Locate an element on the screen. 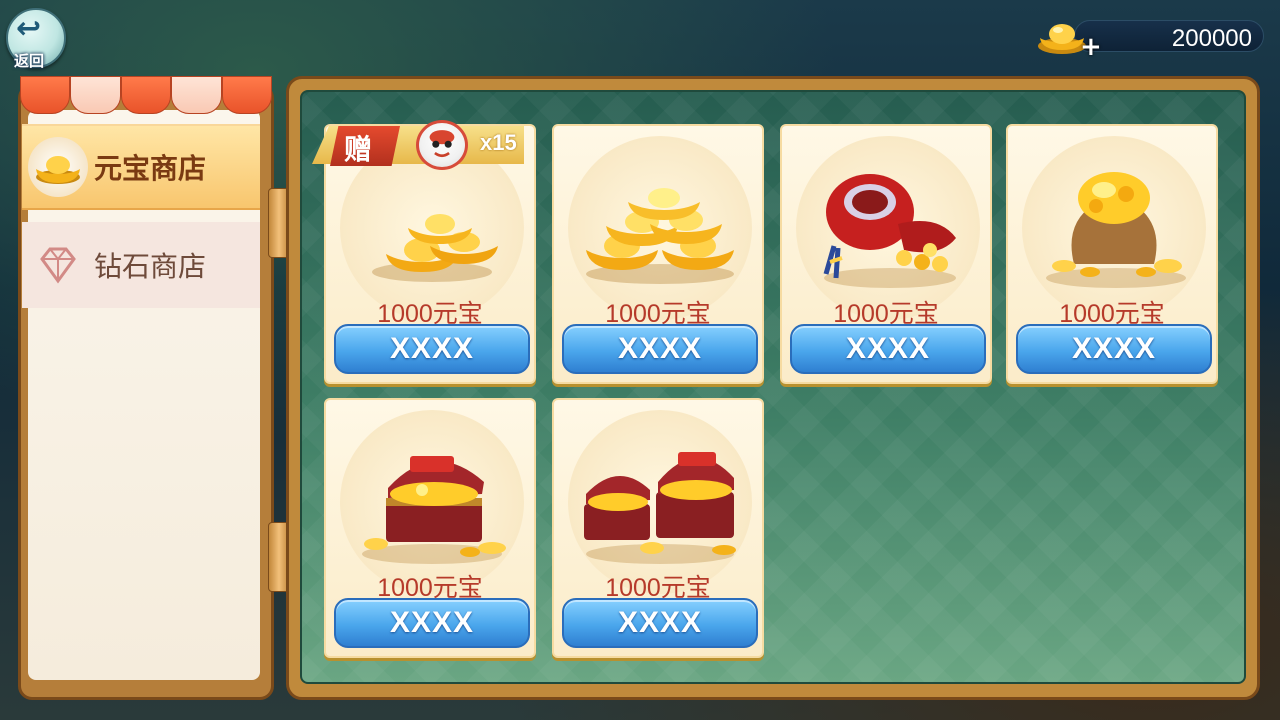  diamond-icon is located at coordinates (58, 265).